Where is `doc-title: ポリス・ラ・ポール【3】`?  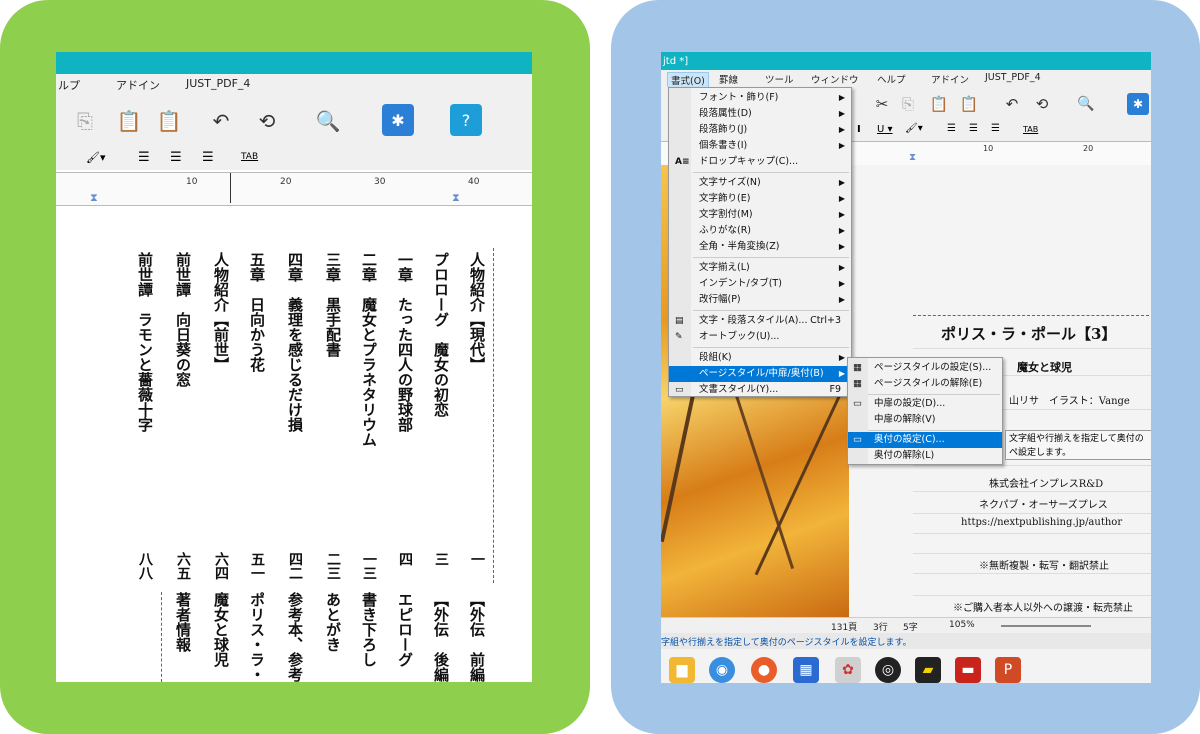 doc-title: ポリス・ラ・ポール【3】 is located at coordinates (1029, 334).